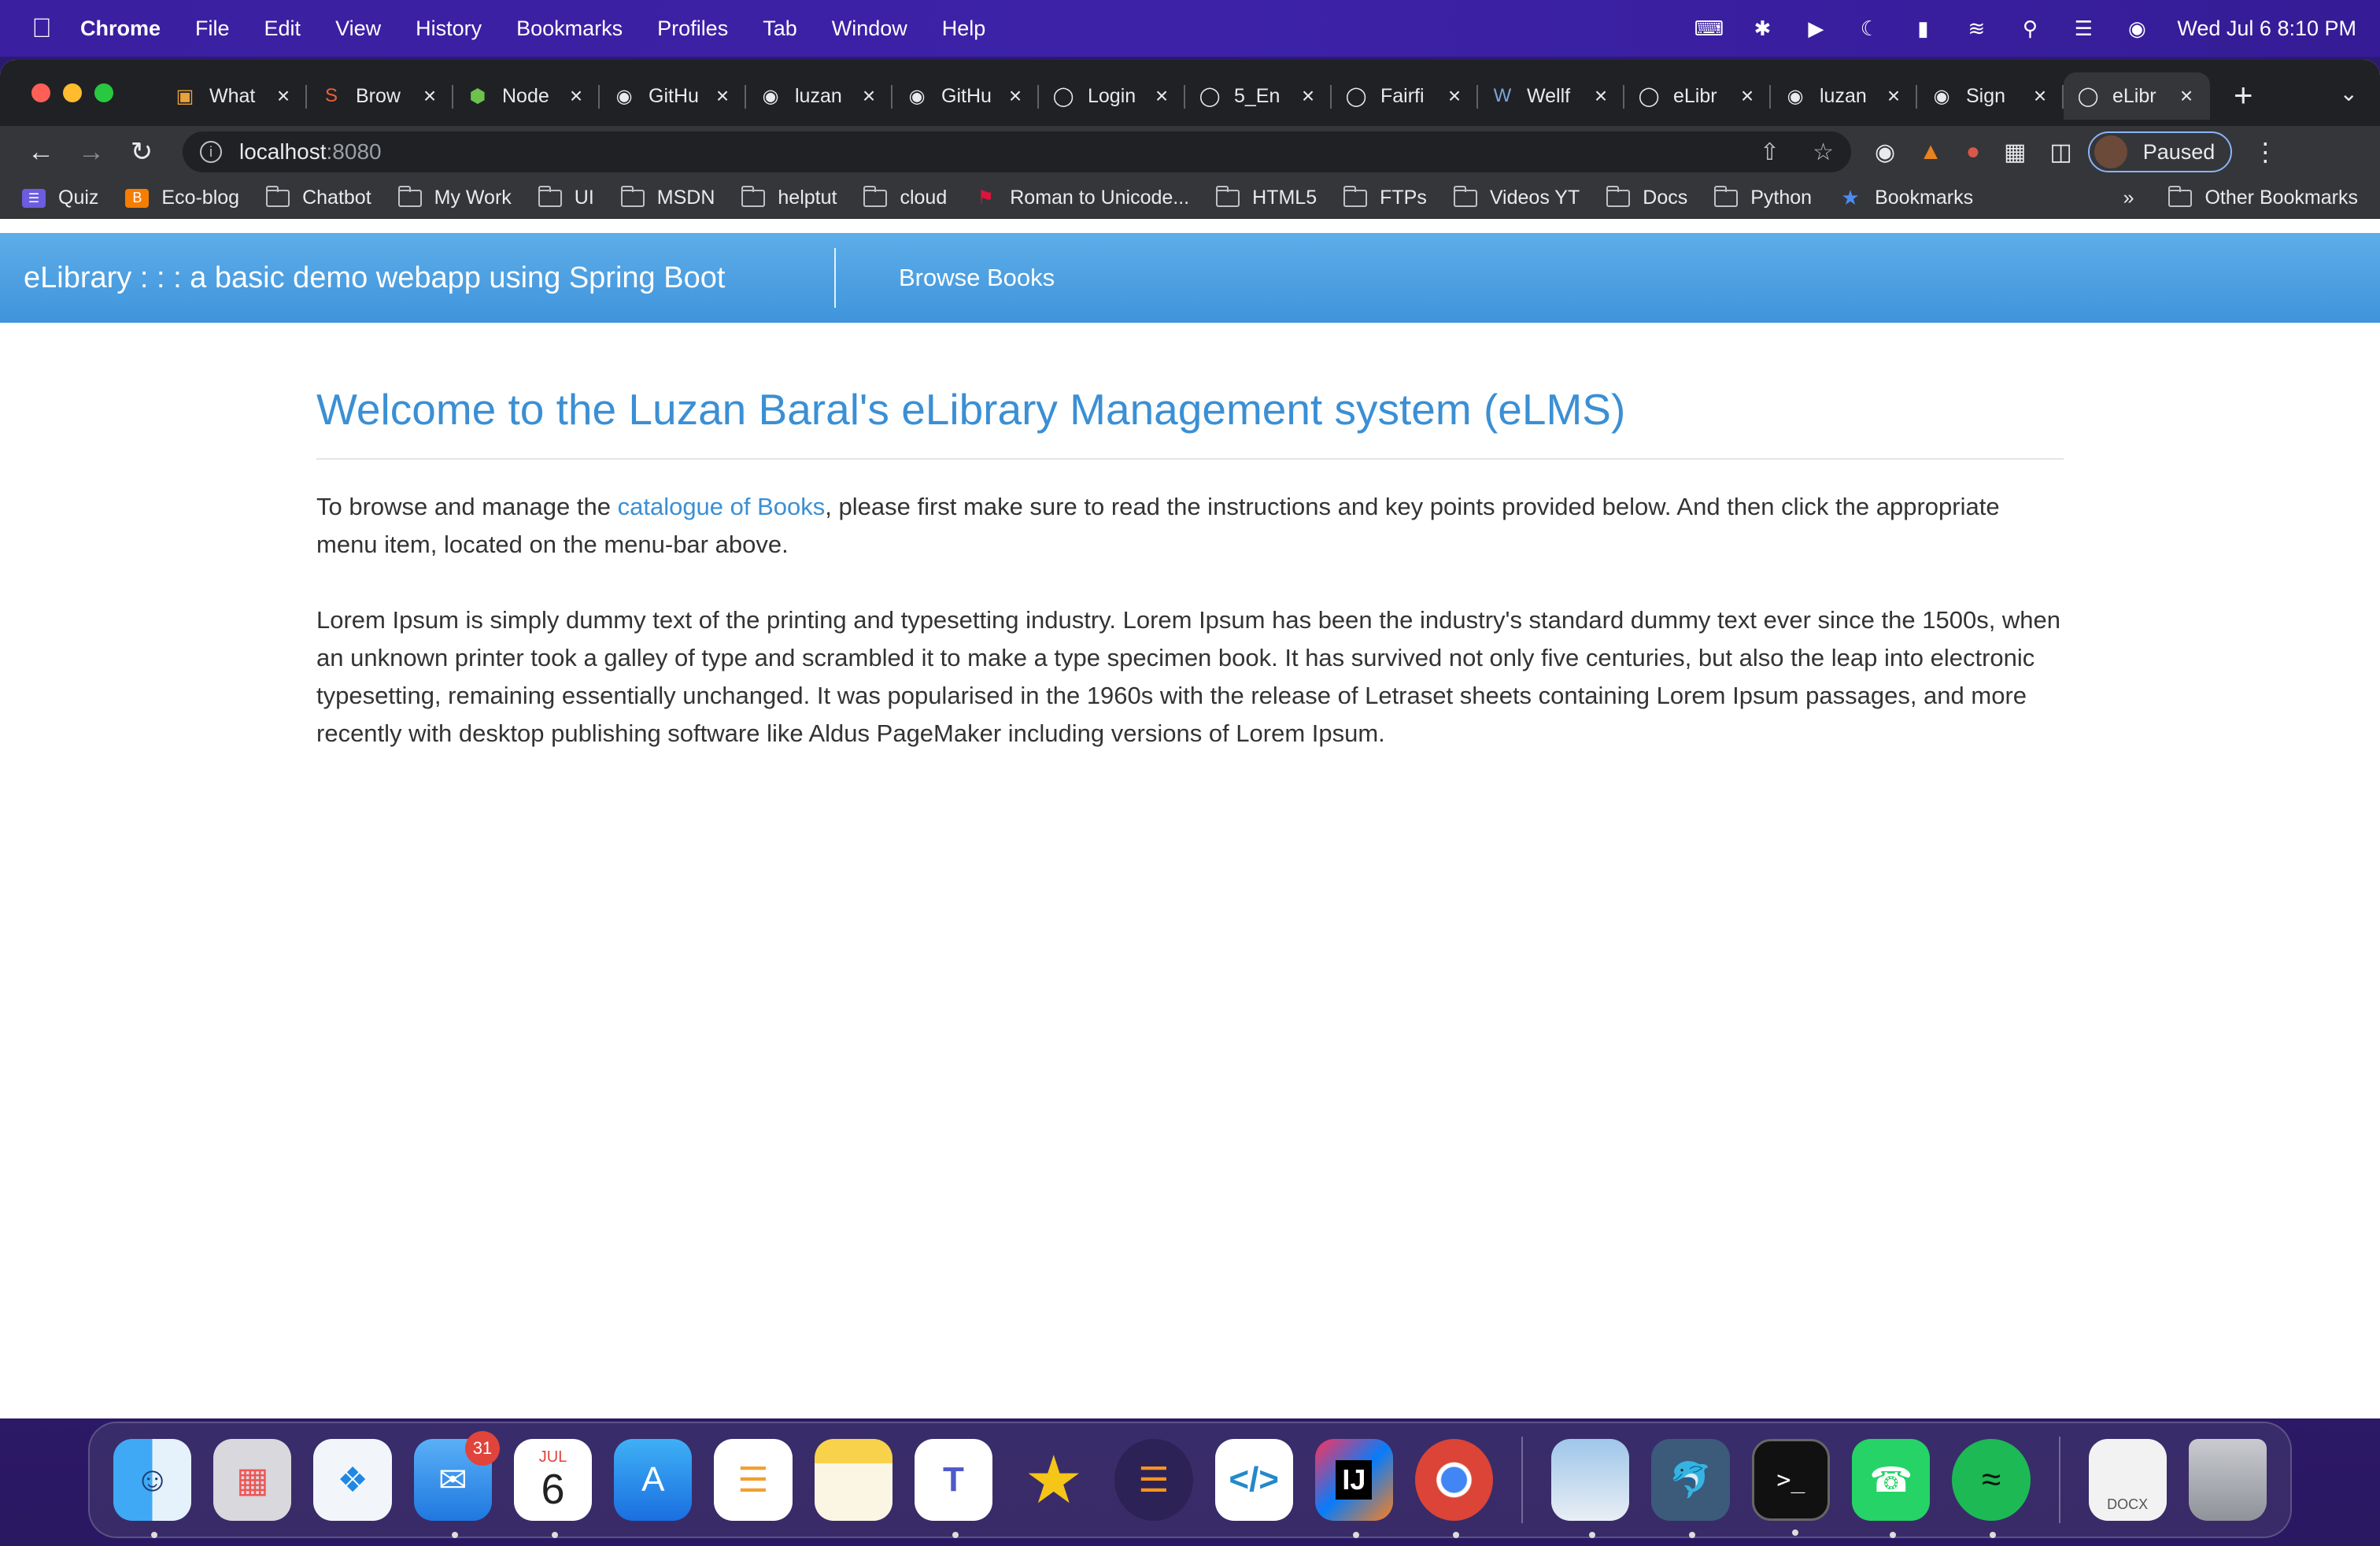  What do you see at coordinates (358, 29) in the screenshot?
I see `menu-view: View` at bounding box center [358, 29].